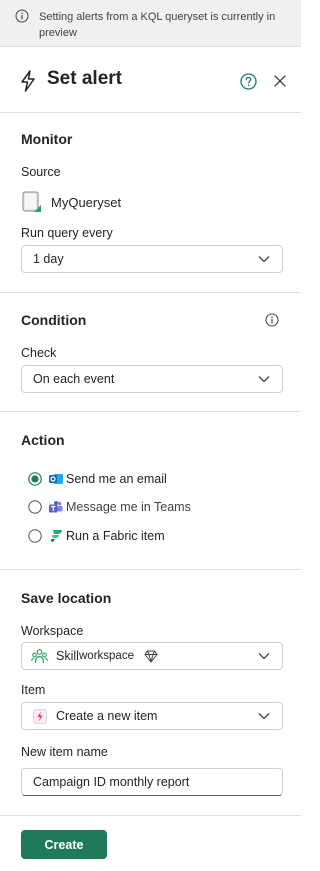  What do you see at coordinates (116, 479) in the screenshot?
I see `email-option-label: Send me an email` at bounding box center [116, 479].